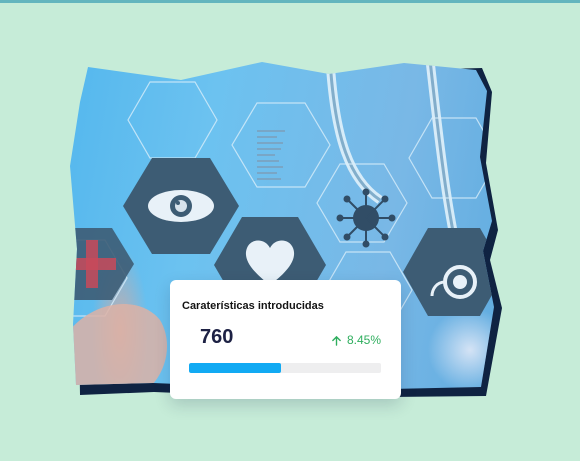  What do you see at coordinates (119, 346) in the screenshot?
I see `hand-shape` at bounding box center [119, 346].